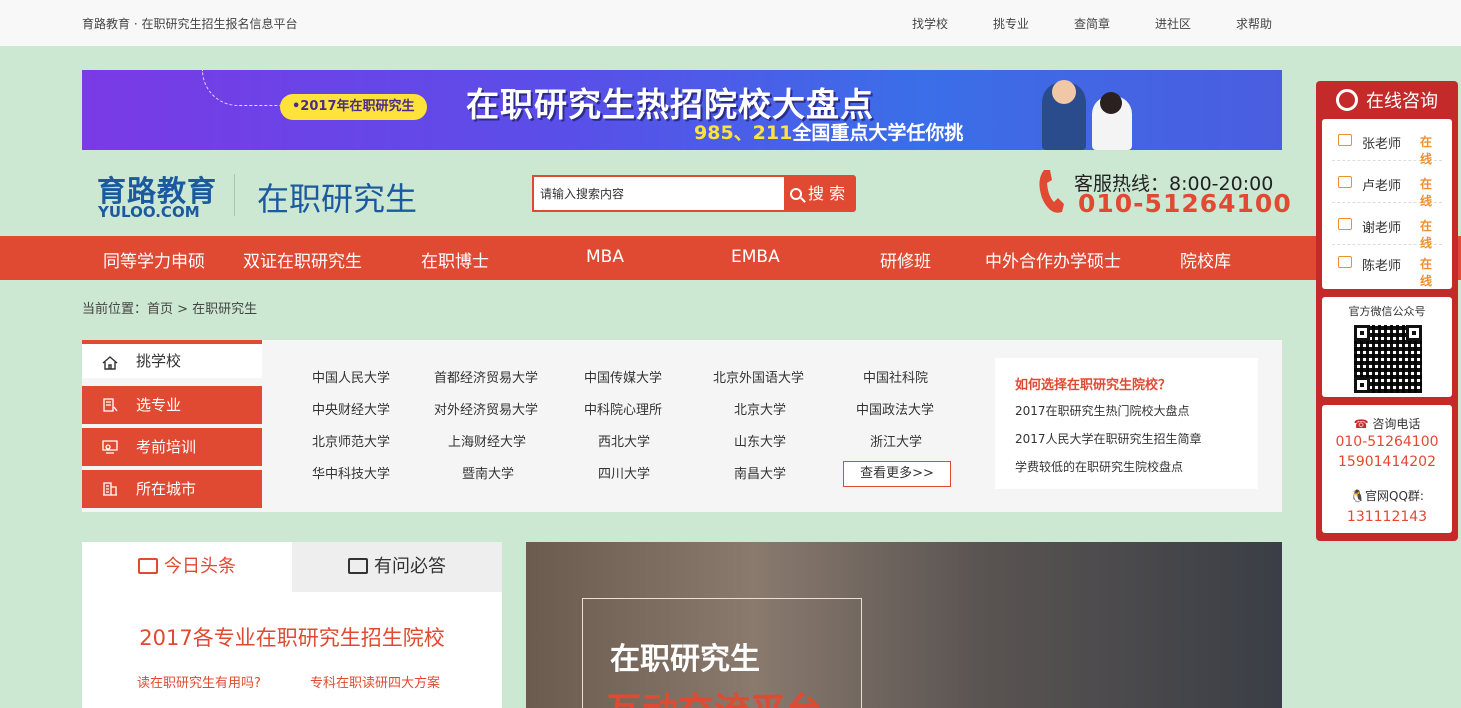 This screenshot has width=1461, height=708. Describe the element at coordinates (488, 472) in the screenshot. I see `school-link: 暨南大学` at that location.